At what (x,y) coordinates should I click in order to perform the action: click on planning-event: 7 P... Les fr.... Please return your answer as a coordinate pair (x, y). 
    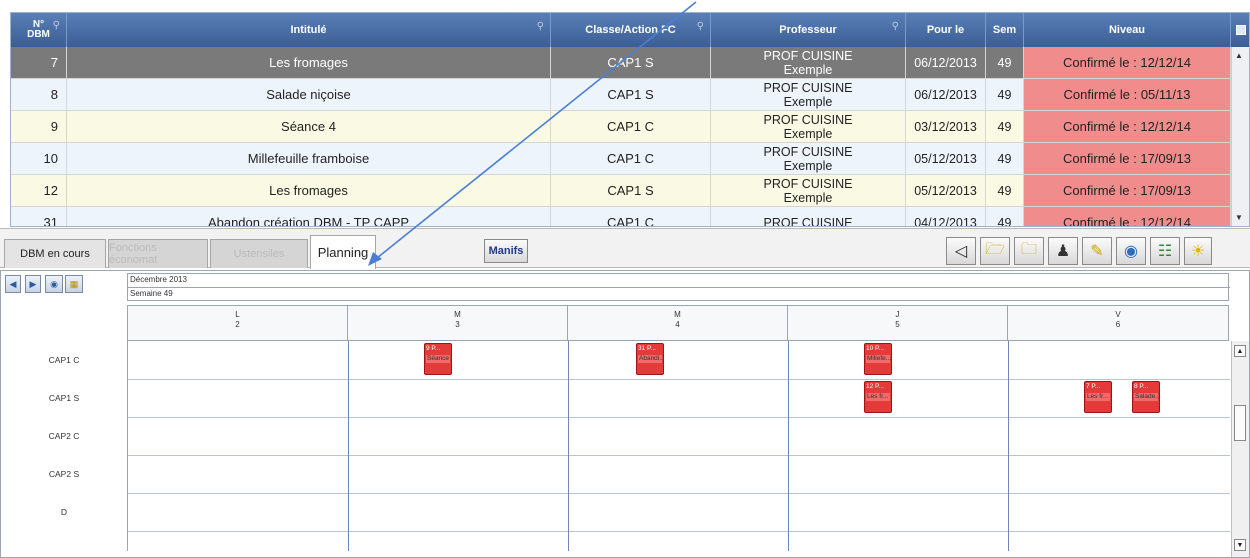
    Looking at the image, I should click on (1098, 397).